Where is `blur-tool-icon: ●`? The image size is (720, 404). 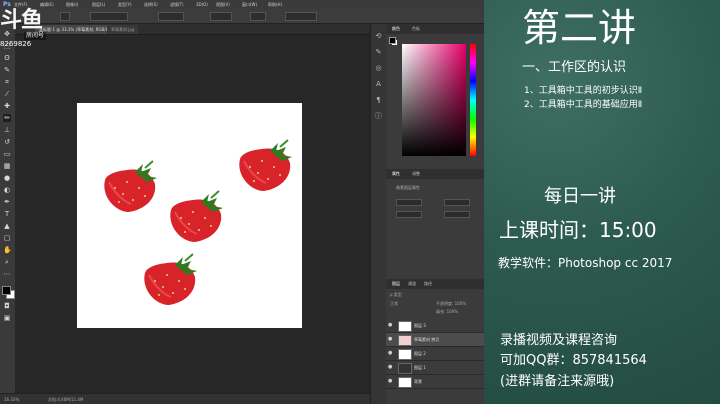
blur-tool-icon: ● is located at coordinates (7, 178).